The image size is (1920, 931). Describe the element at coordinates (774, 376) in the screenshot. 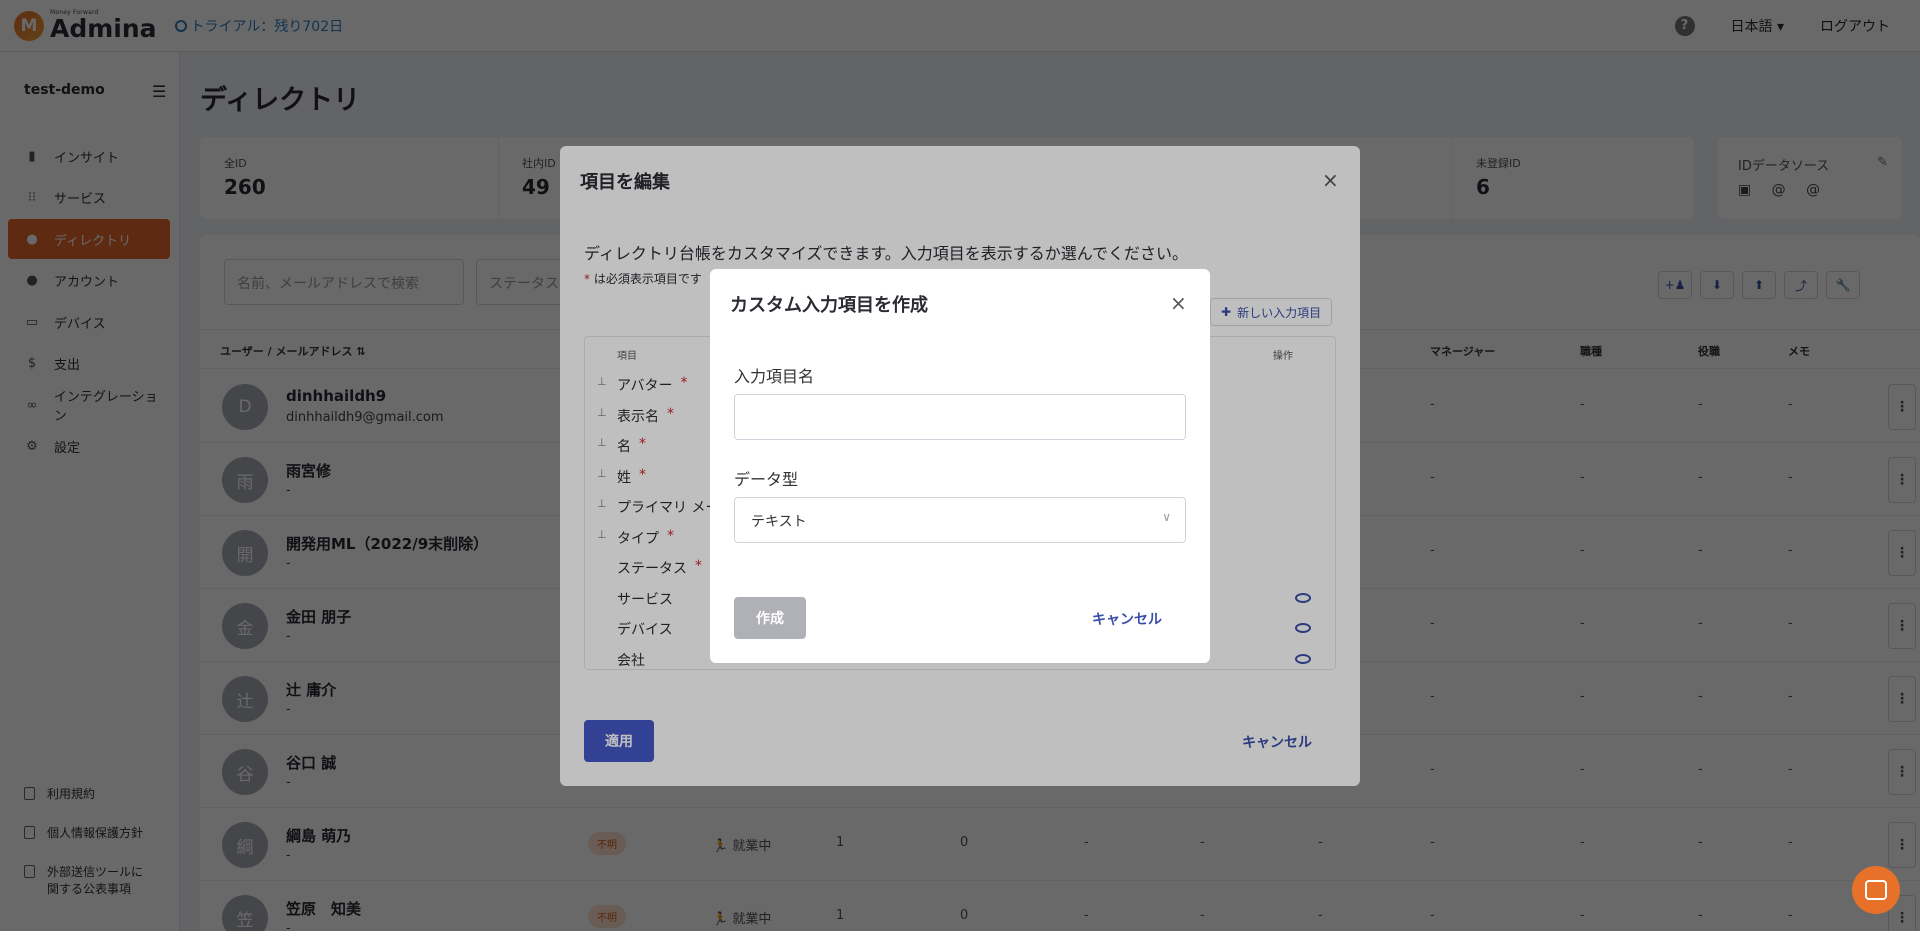

I see `field-name-label: 入力項目名` at that location.